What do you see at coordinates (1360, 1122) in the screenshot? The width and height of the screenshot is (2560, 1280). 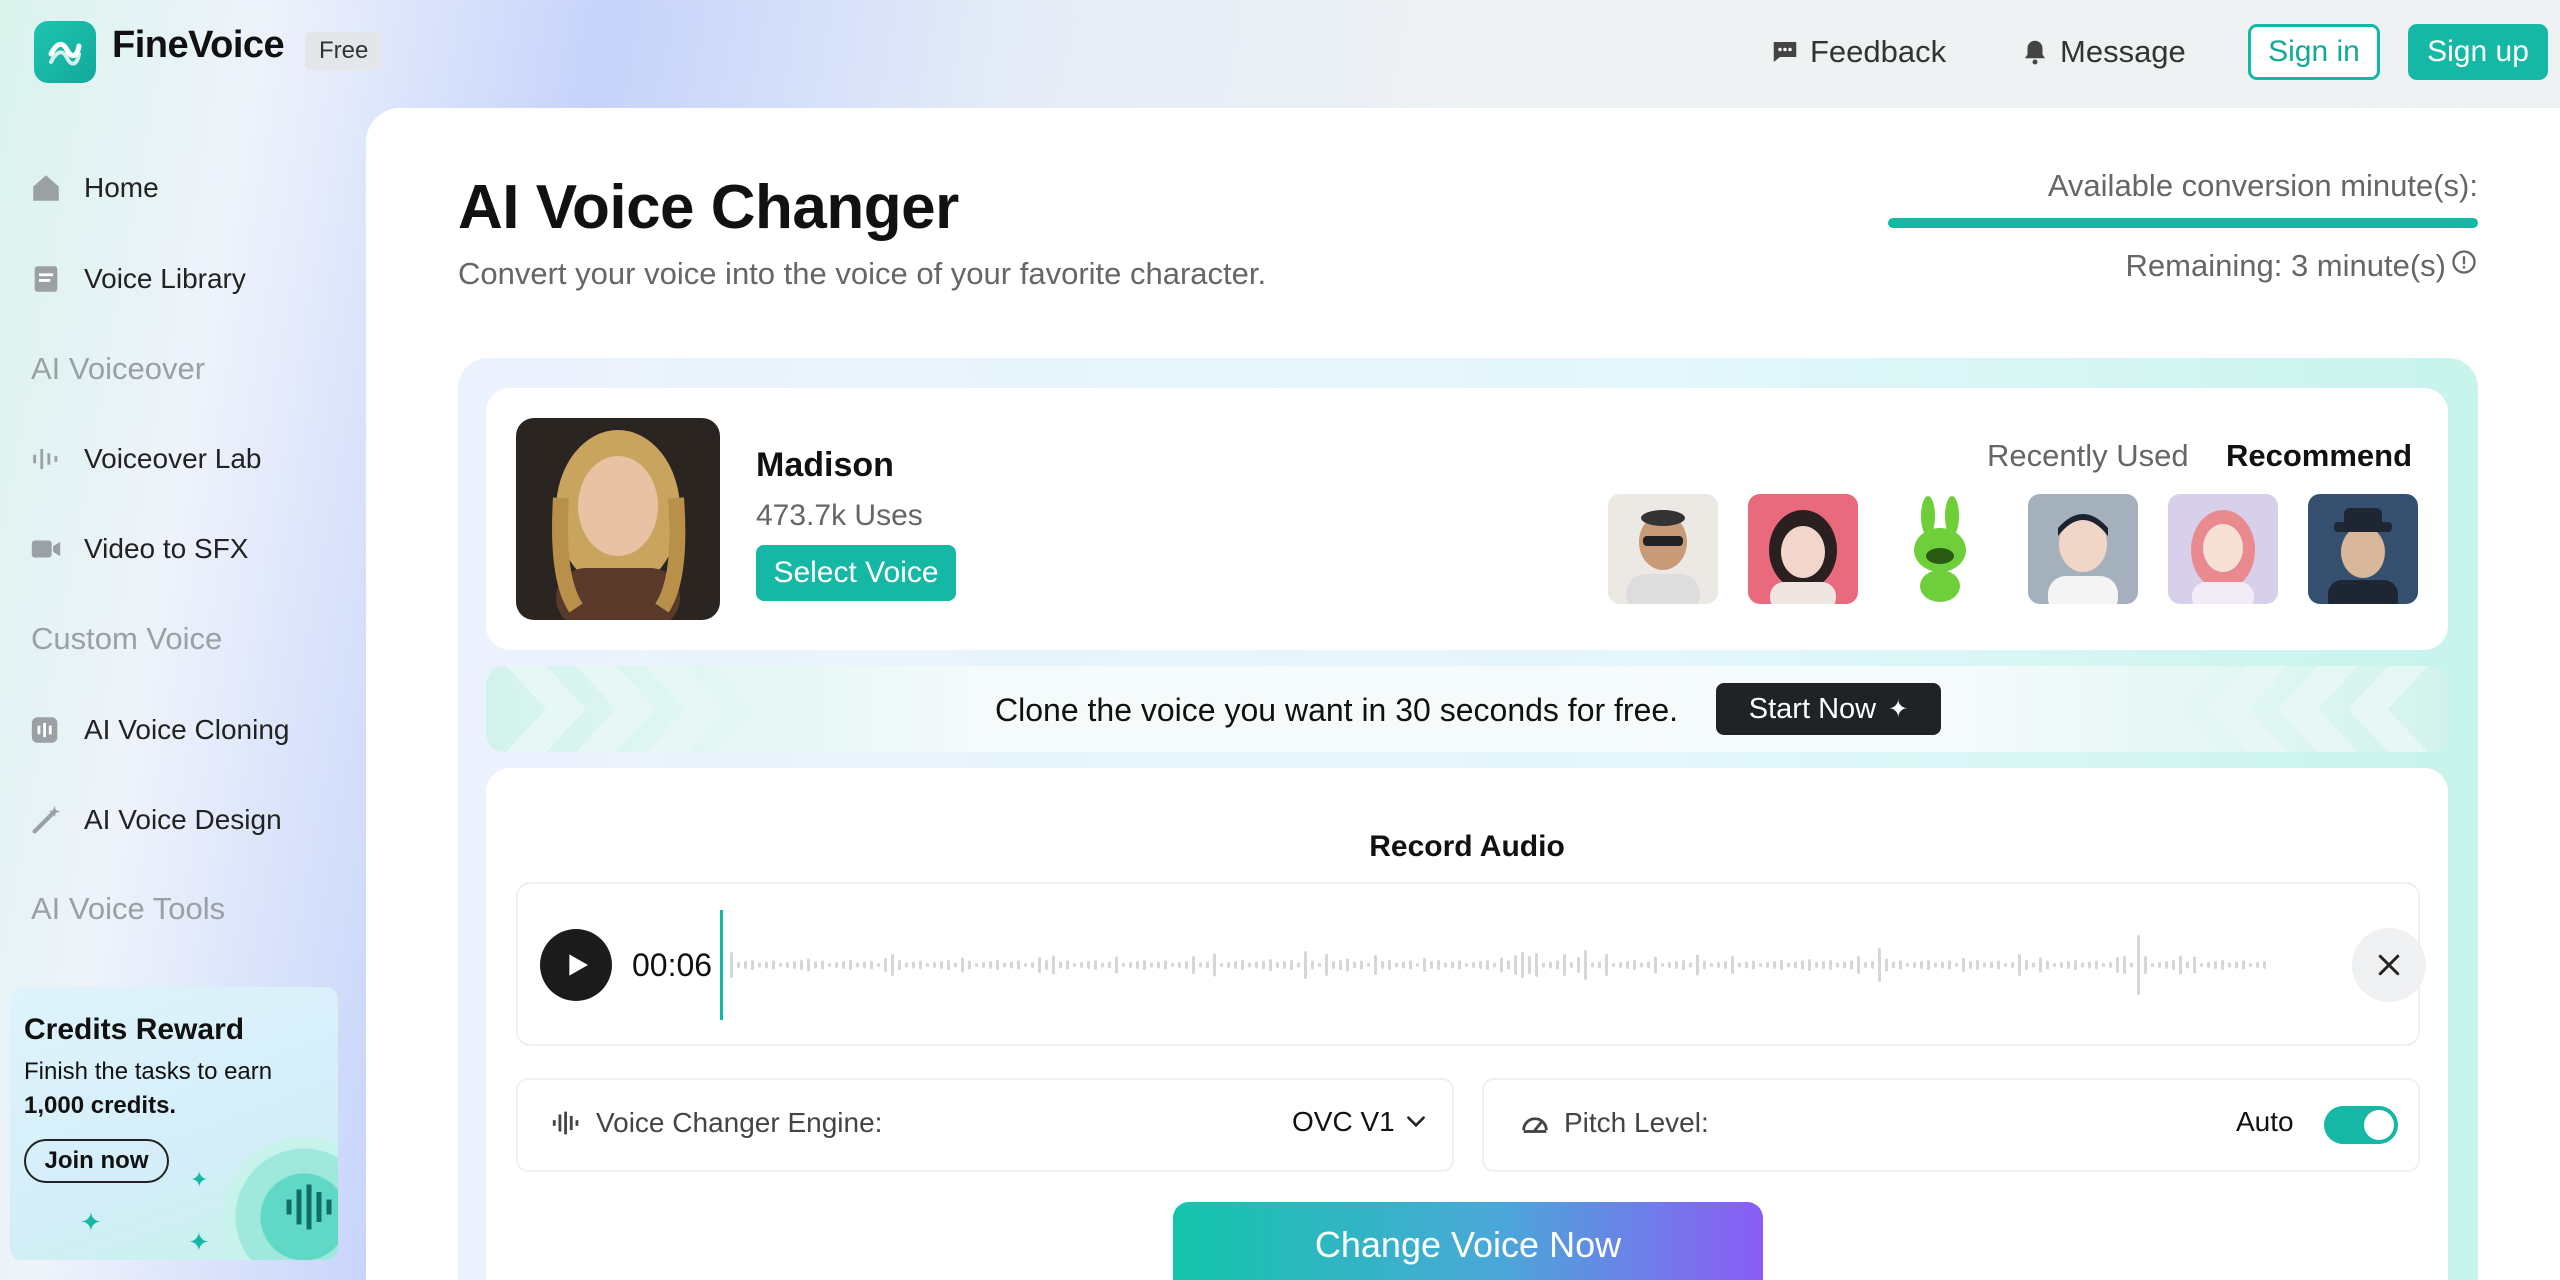 I see `engine-select: OVC V1` at bounding box center [1360, 1122].